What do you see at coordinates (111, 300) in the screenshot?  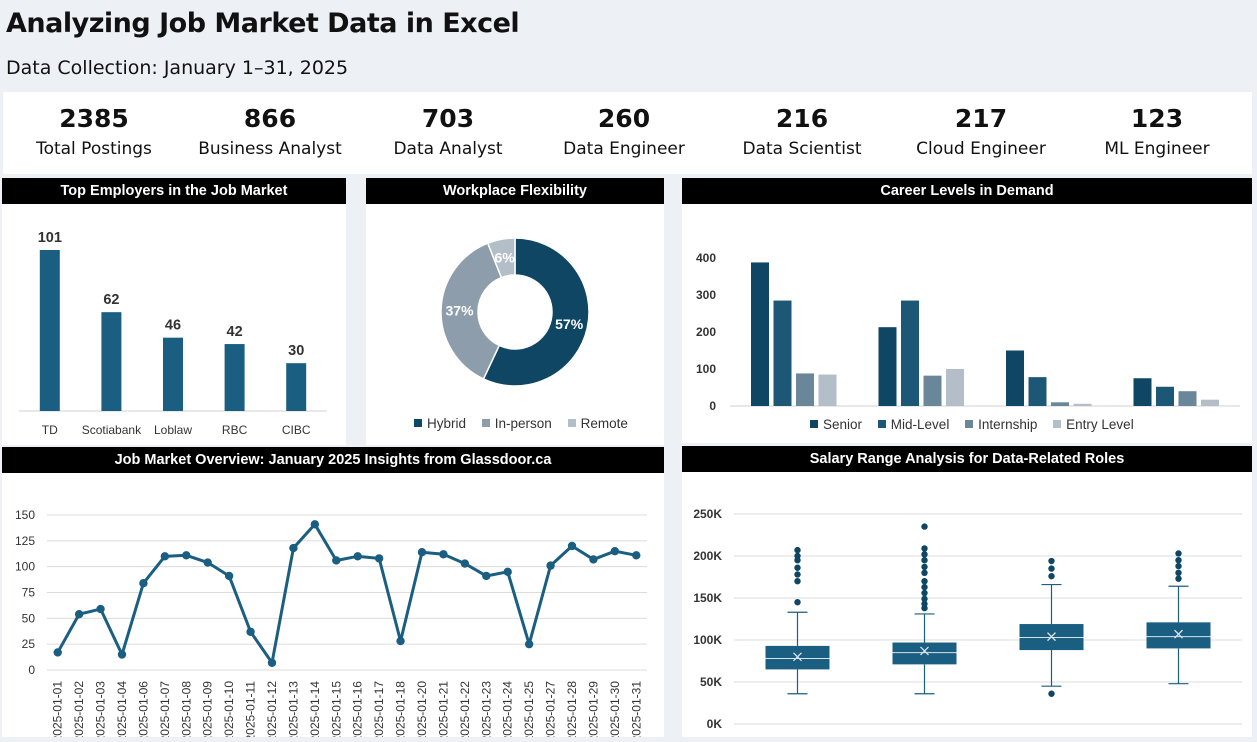 I see `data-label: 62` at bounding box center [111, 300].